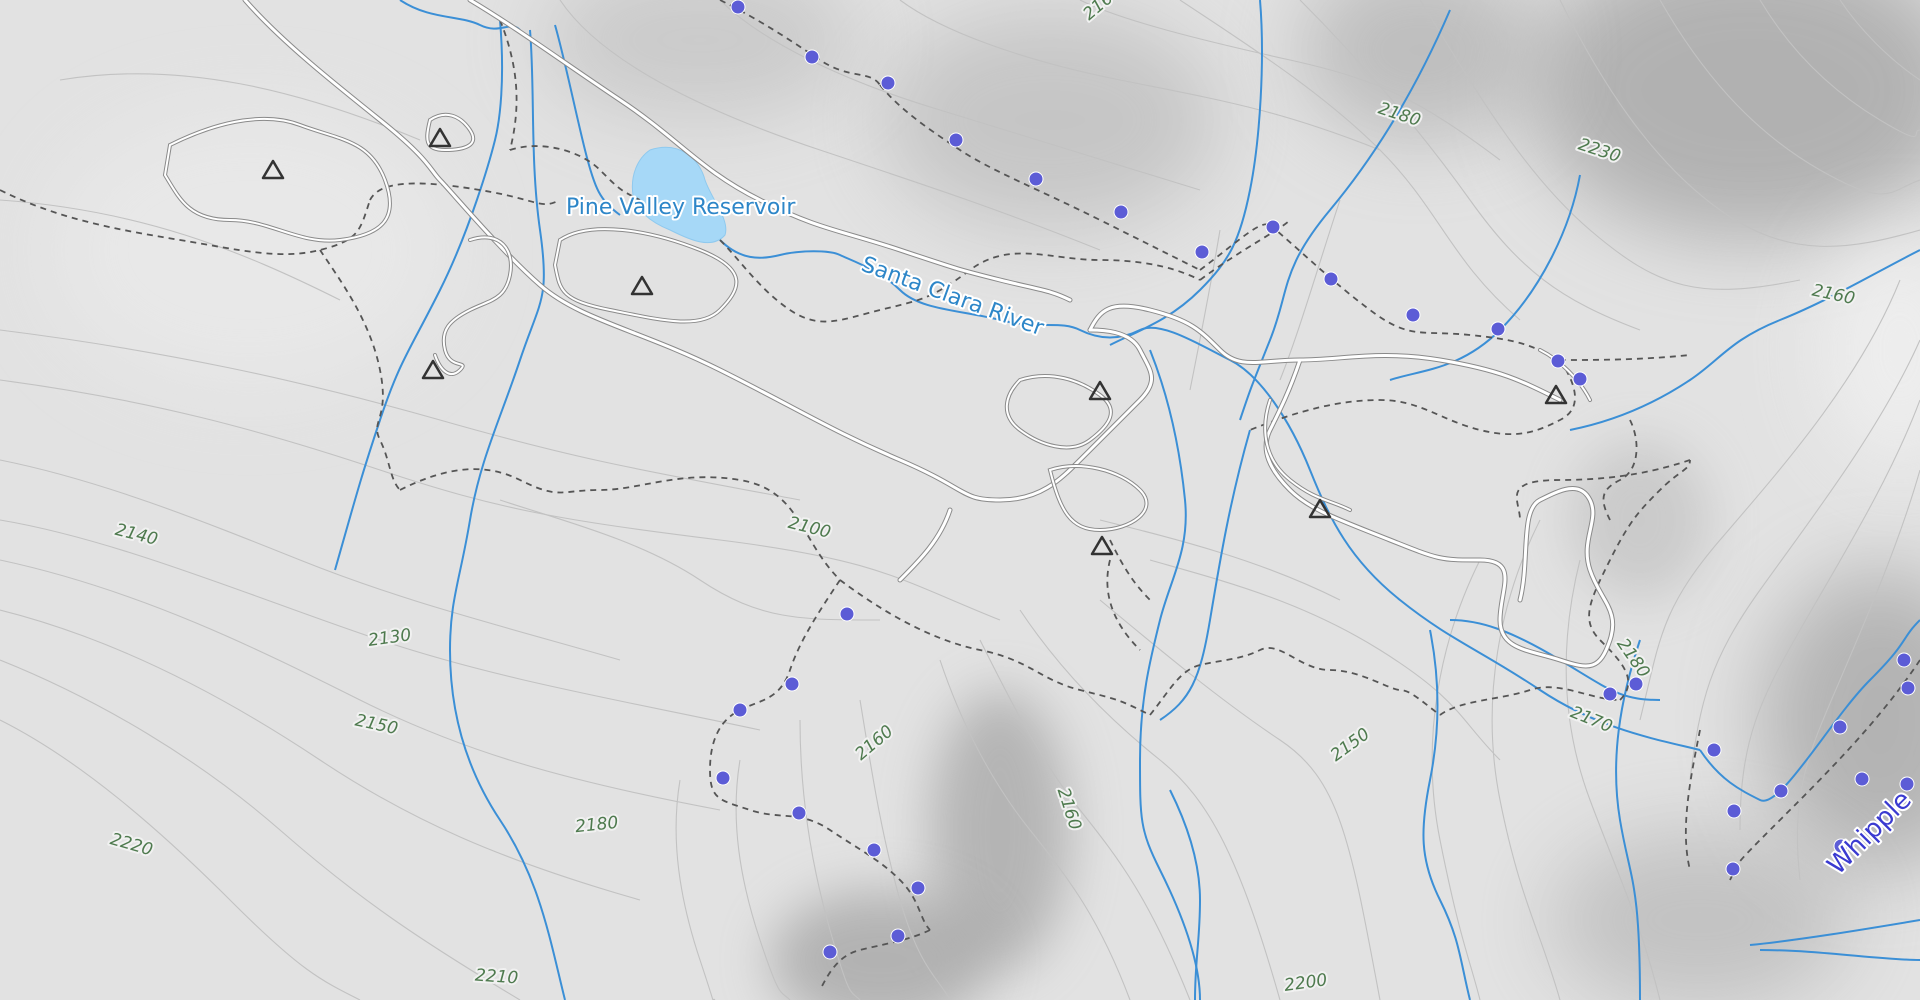 The height and width of the screenshot is (1000, 1920). I want to click on contour-label: 2200, so click(1306, 983).